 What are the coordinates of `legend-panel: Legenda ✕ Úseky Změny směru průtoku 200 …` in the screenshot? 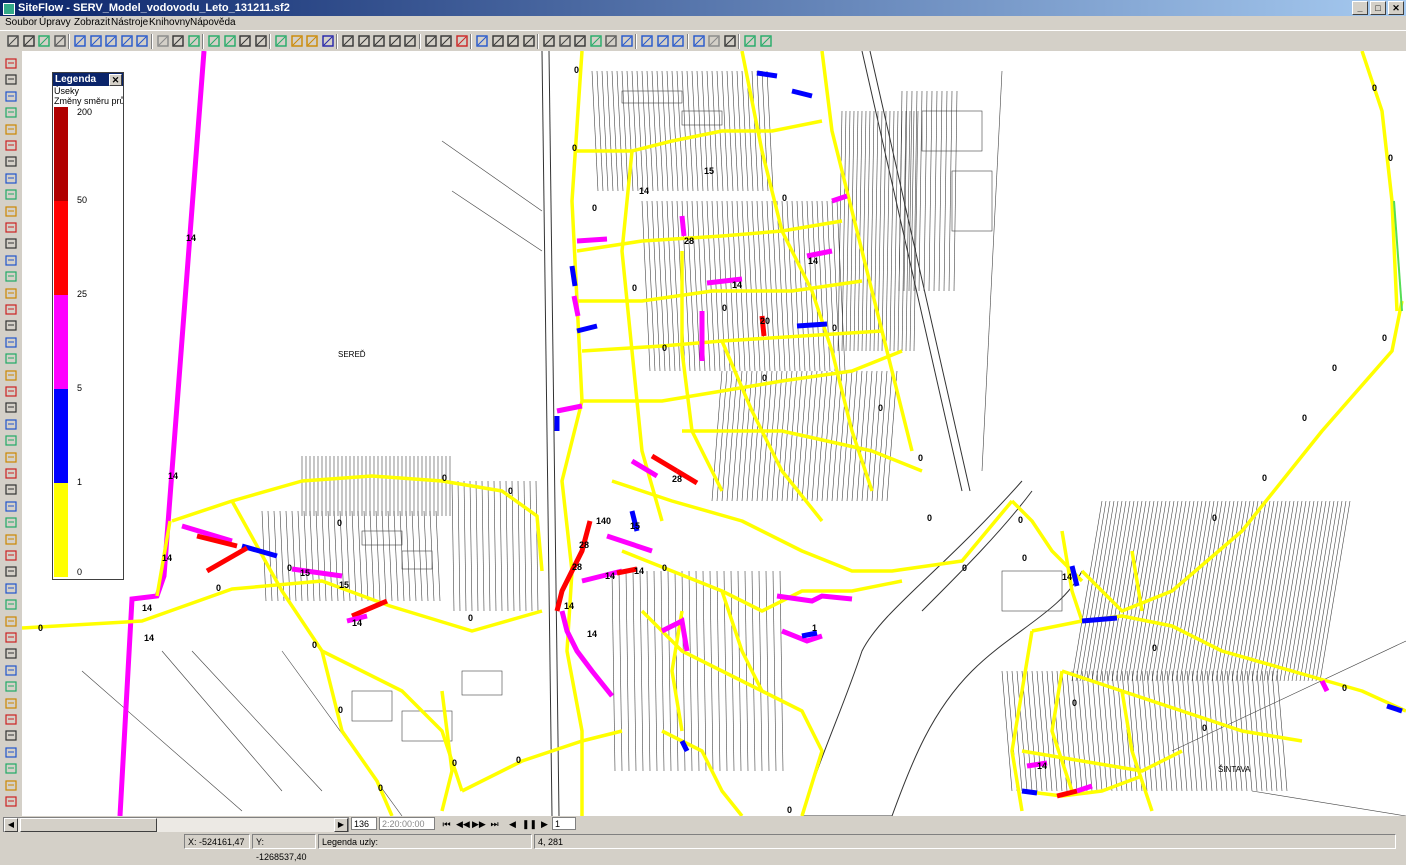 It's located at (88, 326).